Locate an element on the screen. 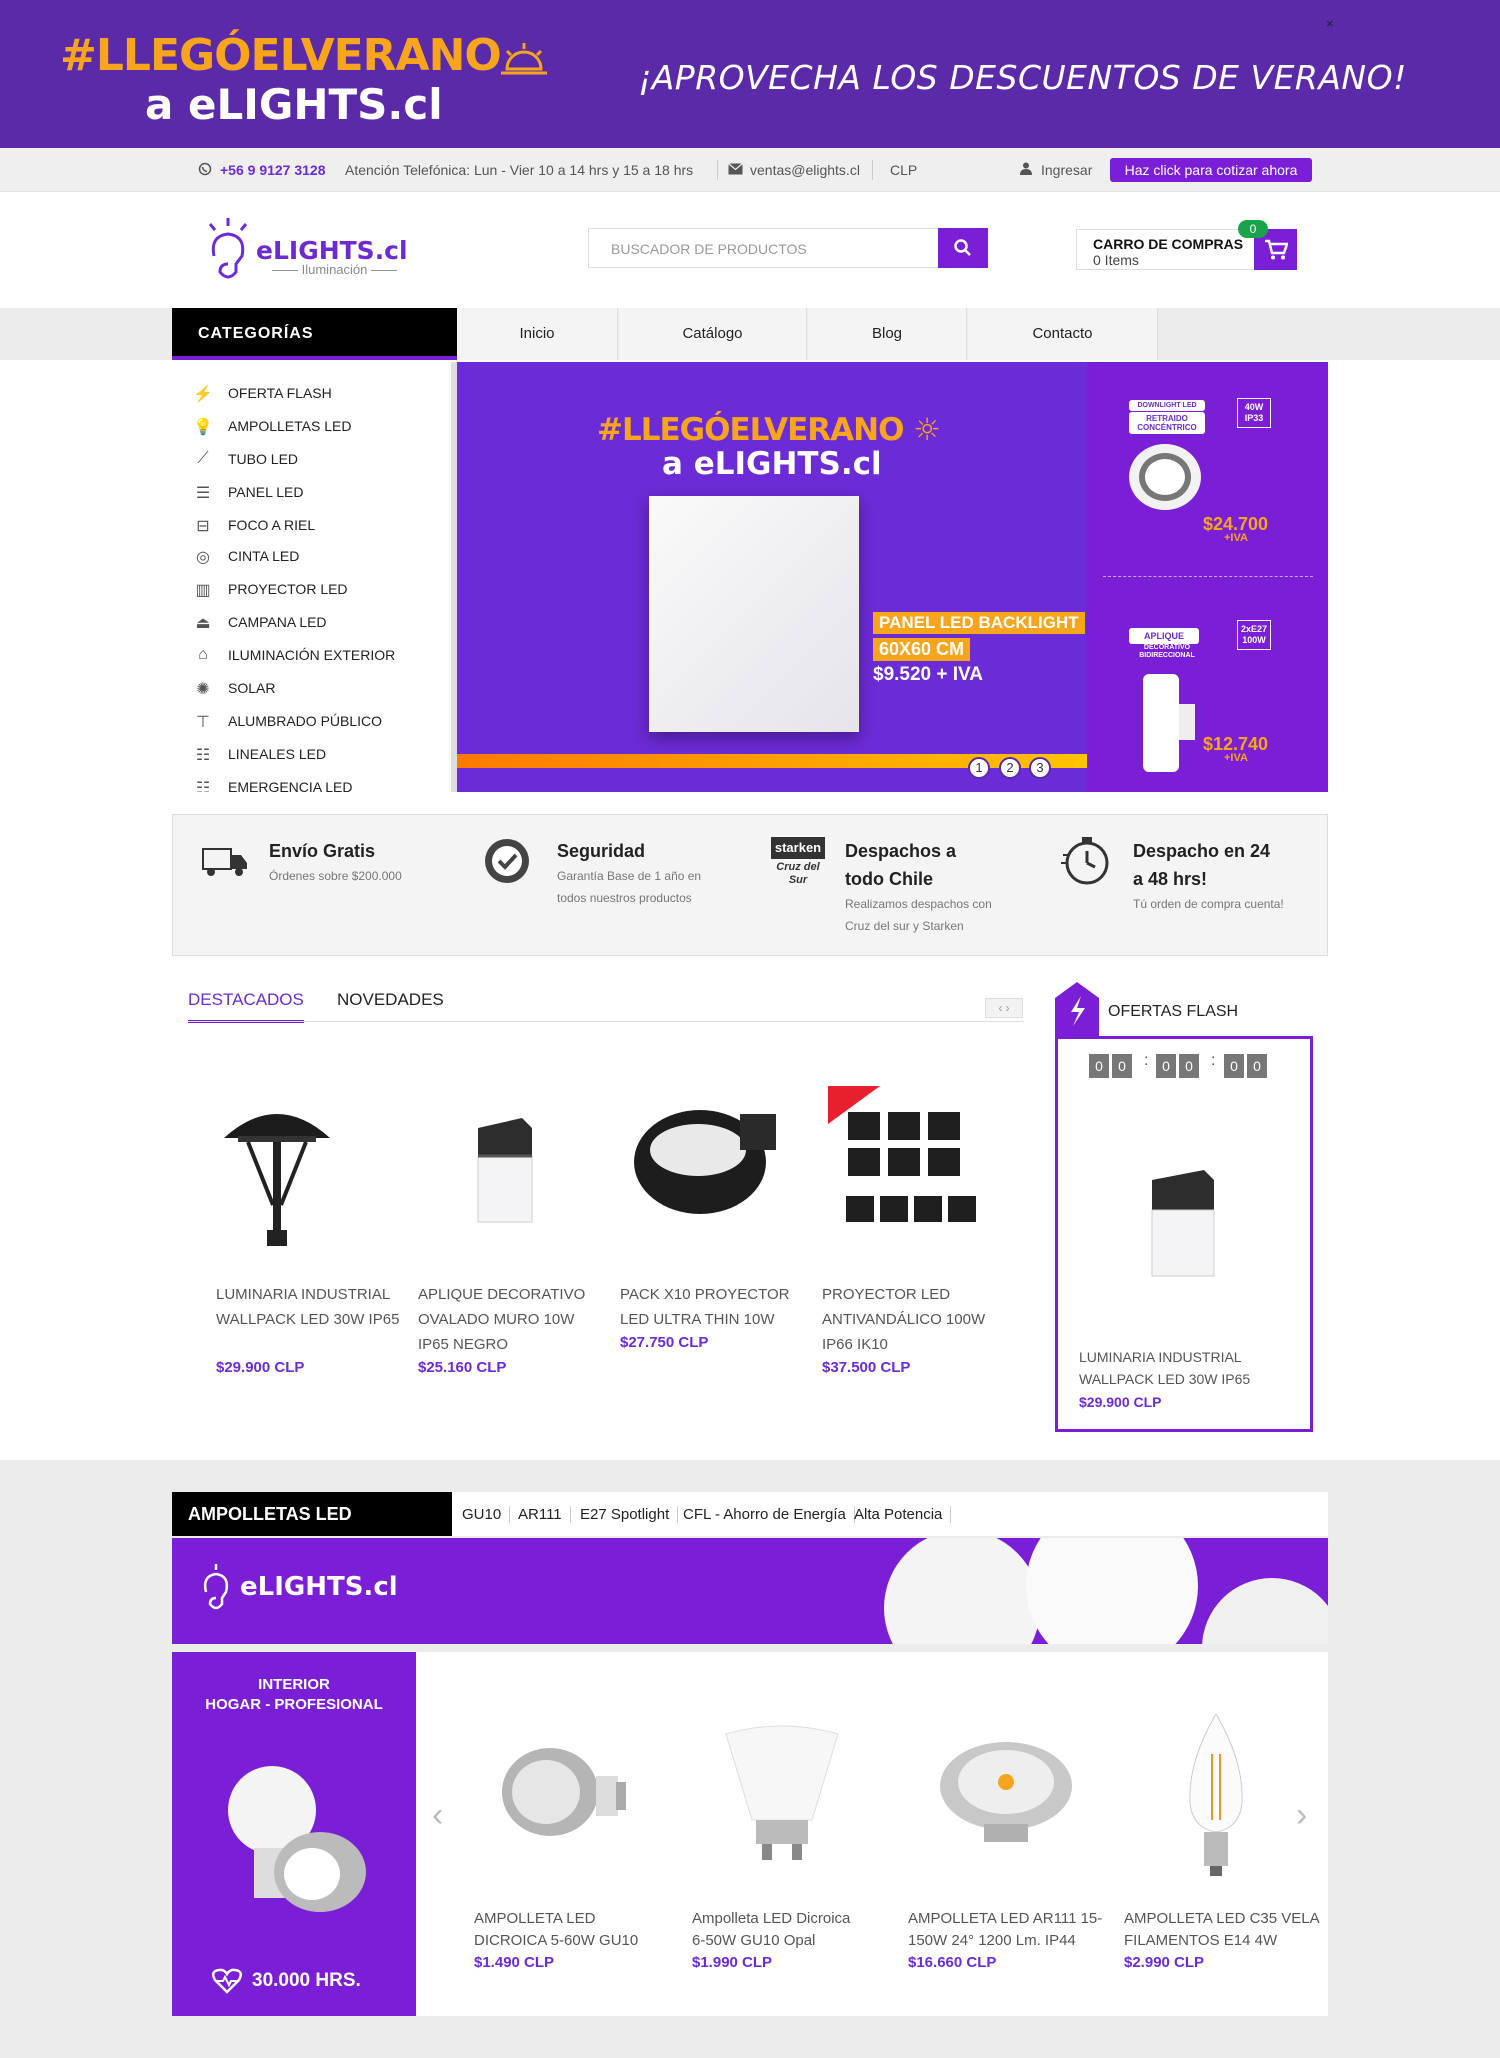 The width and height of the screenshot is (1500, 2058). promo-spec: 40W IP33 is located at coordinates (1254, 413).